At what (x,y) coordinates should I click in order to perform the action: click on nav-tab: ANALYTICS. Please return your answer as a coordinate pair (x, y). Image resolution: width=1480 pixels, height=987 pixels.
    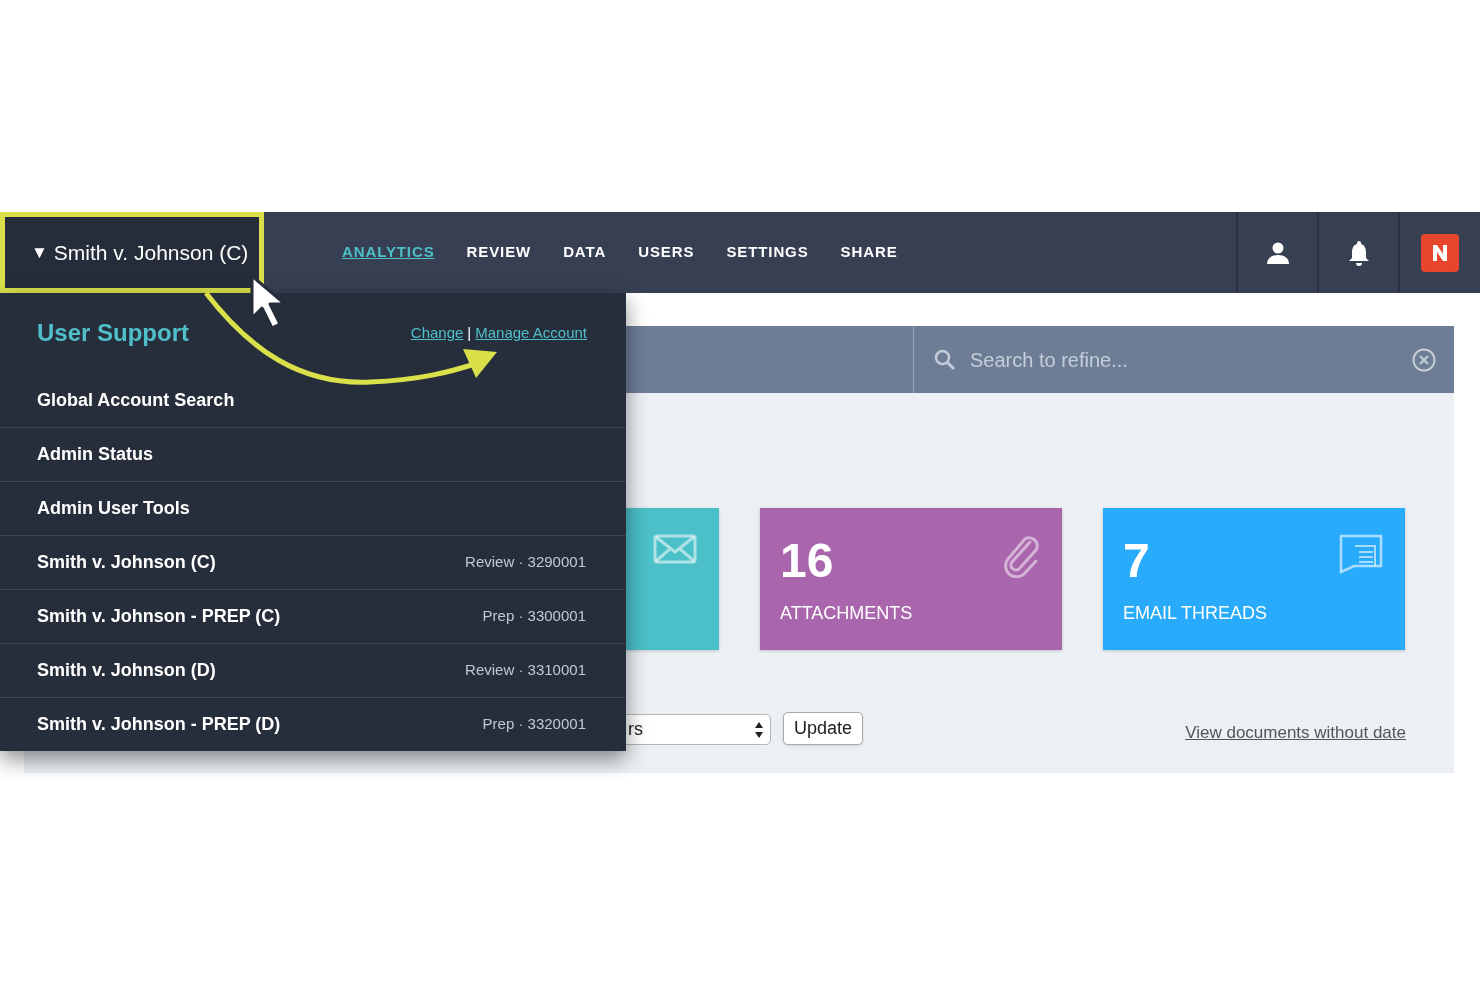
    Looking at the image, I should click on (388, 252).